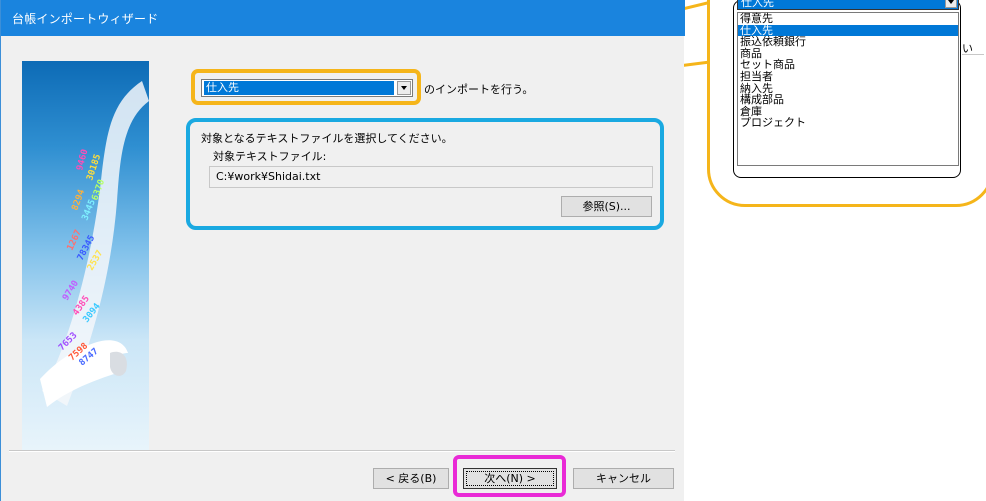  What do you see at coordinates (623, 478) in the screenshot?
I see `cancel-button: キャンセル` at bounding box center [623, 478].